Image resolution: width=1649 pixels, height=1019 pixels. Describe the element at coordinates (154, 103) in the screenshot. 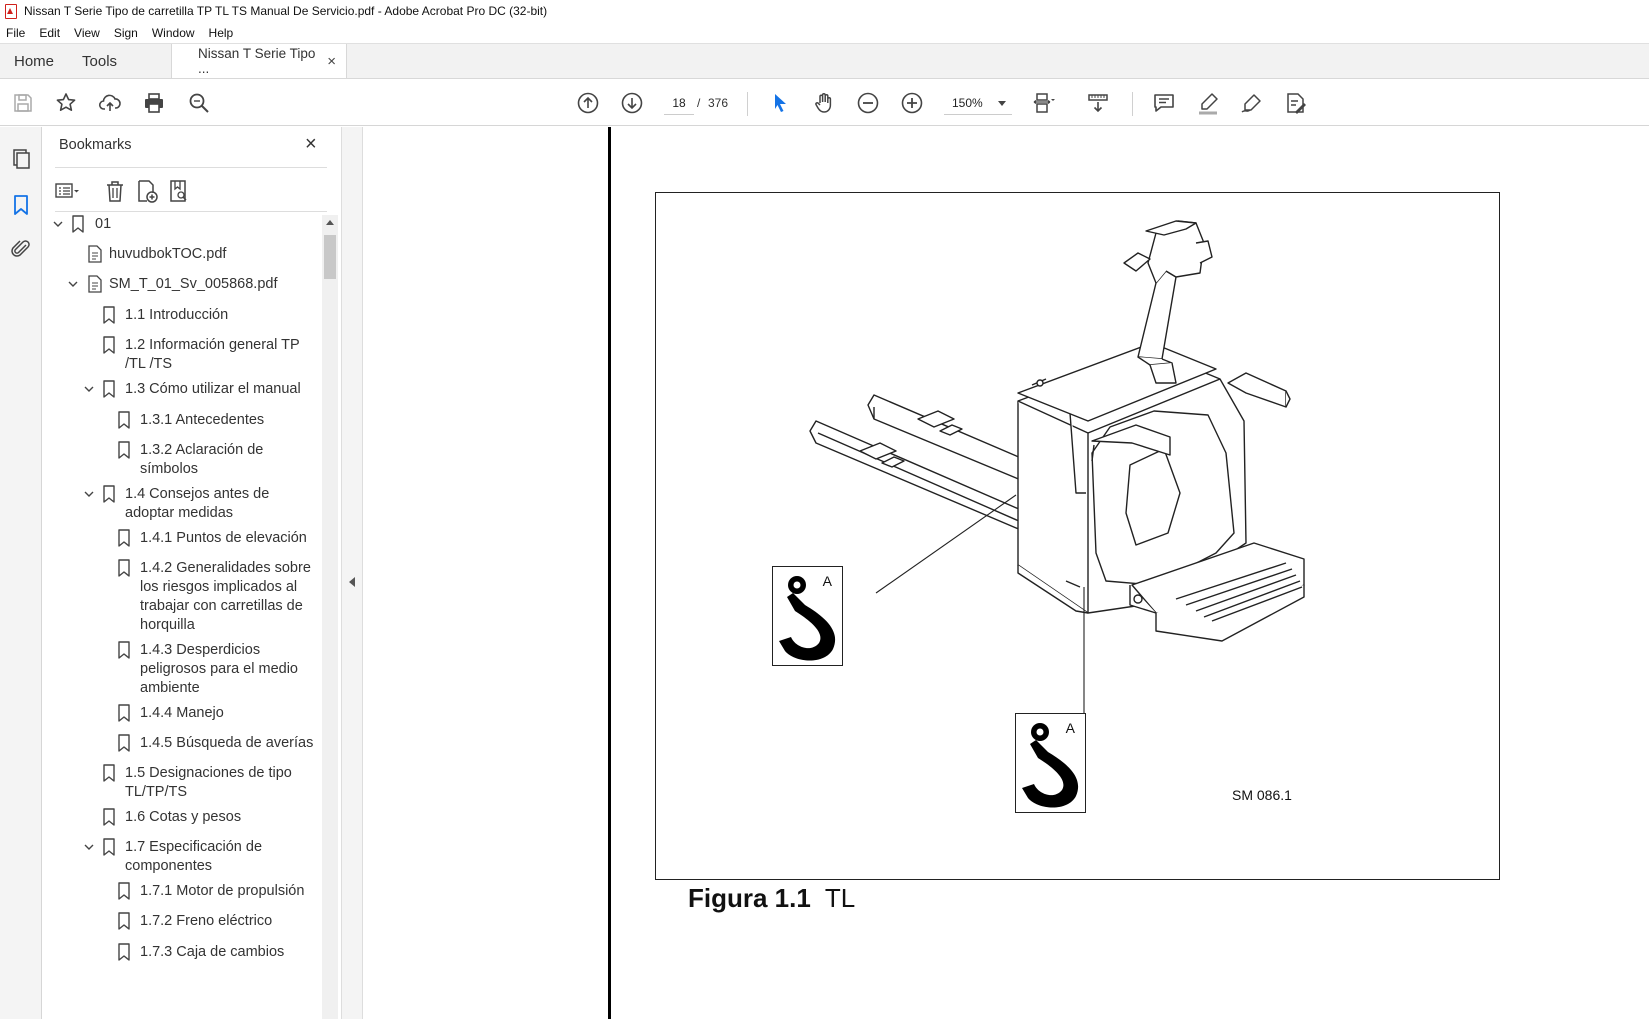

I see `print-icon` at that location.